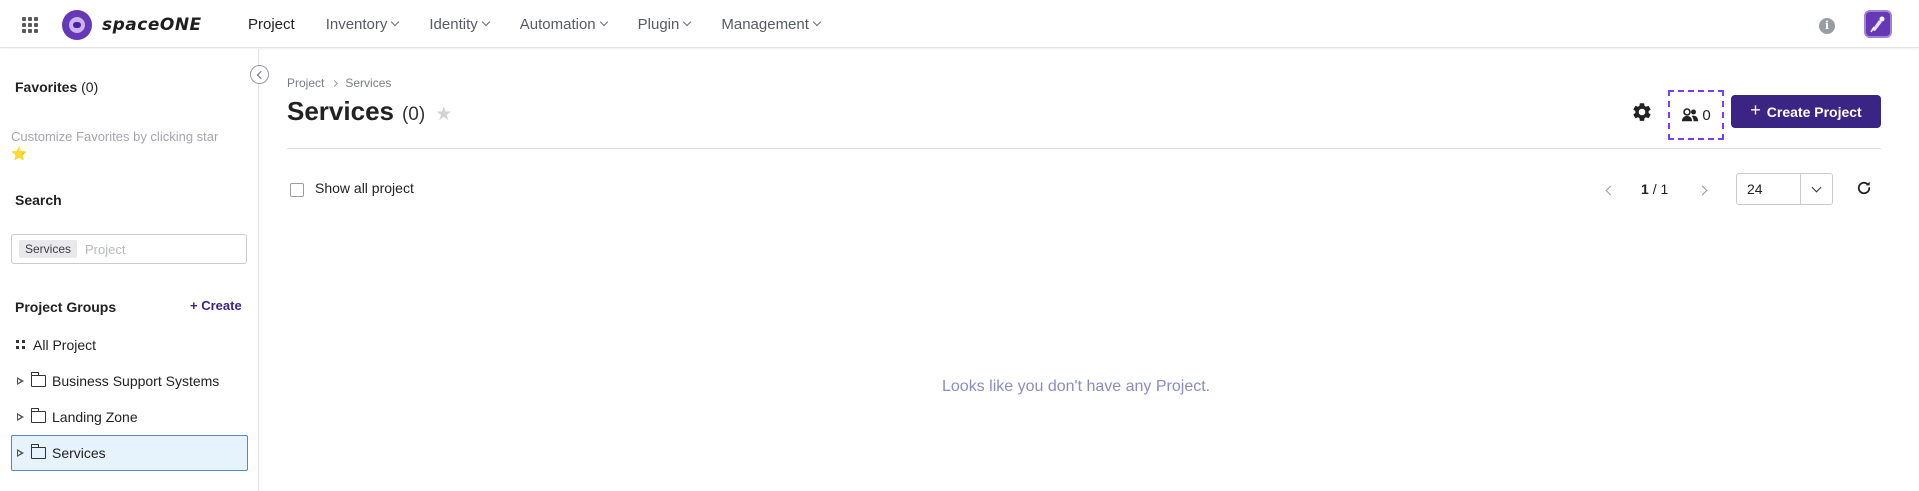  I want to click on favorites-help-label: Customize Favorites by clicking star, so click(115, 136).